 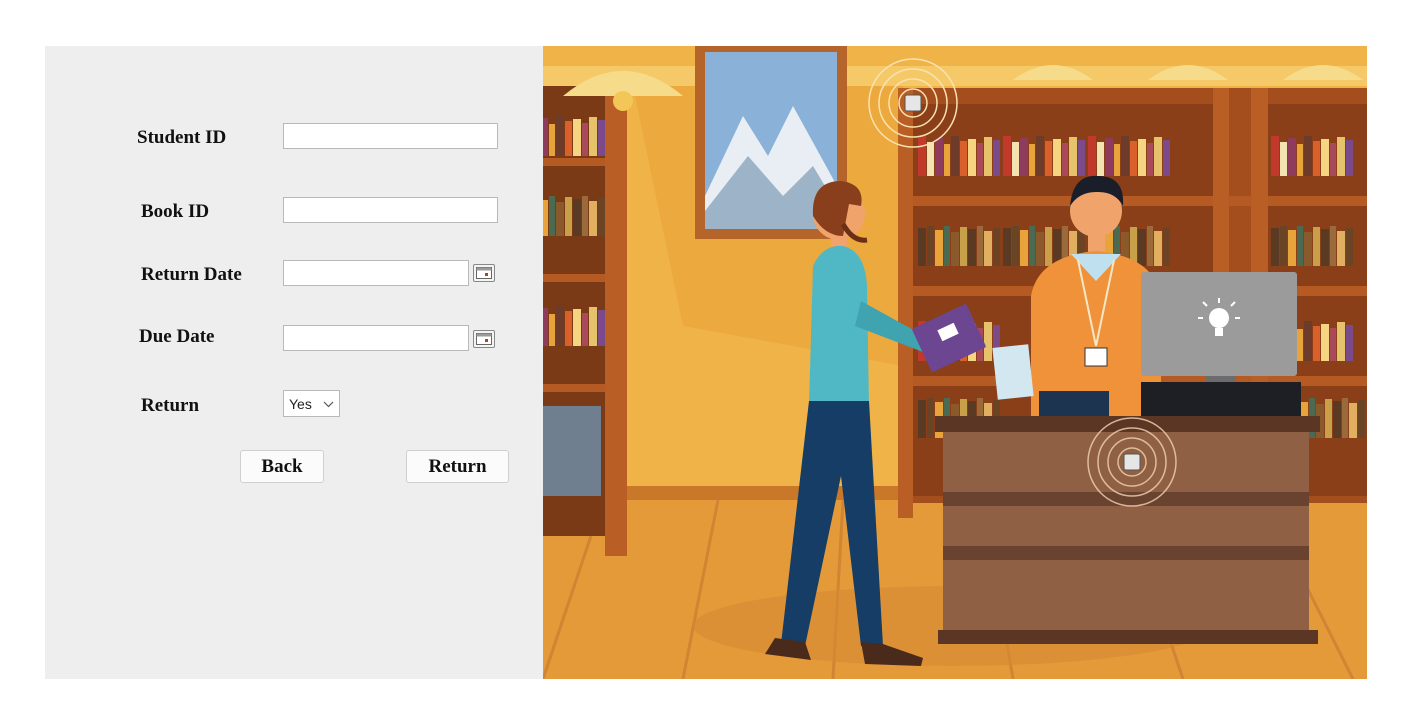 What do you see at coordinates (390, 136) in the screenshot?
I see `student-id-input` at bounding box center [390, 136].